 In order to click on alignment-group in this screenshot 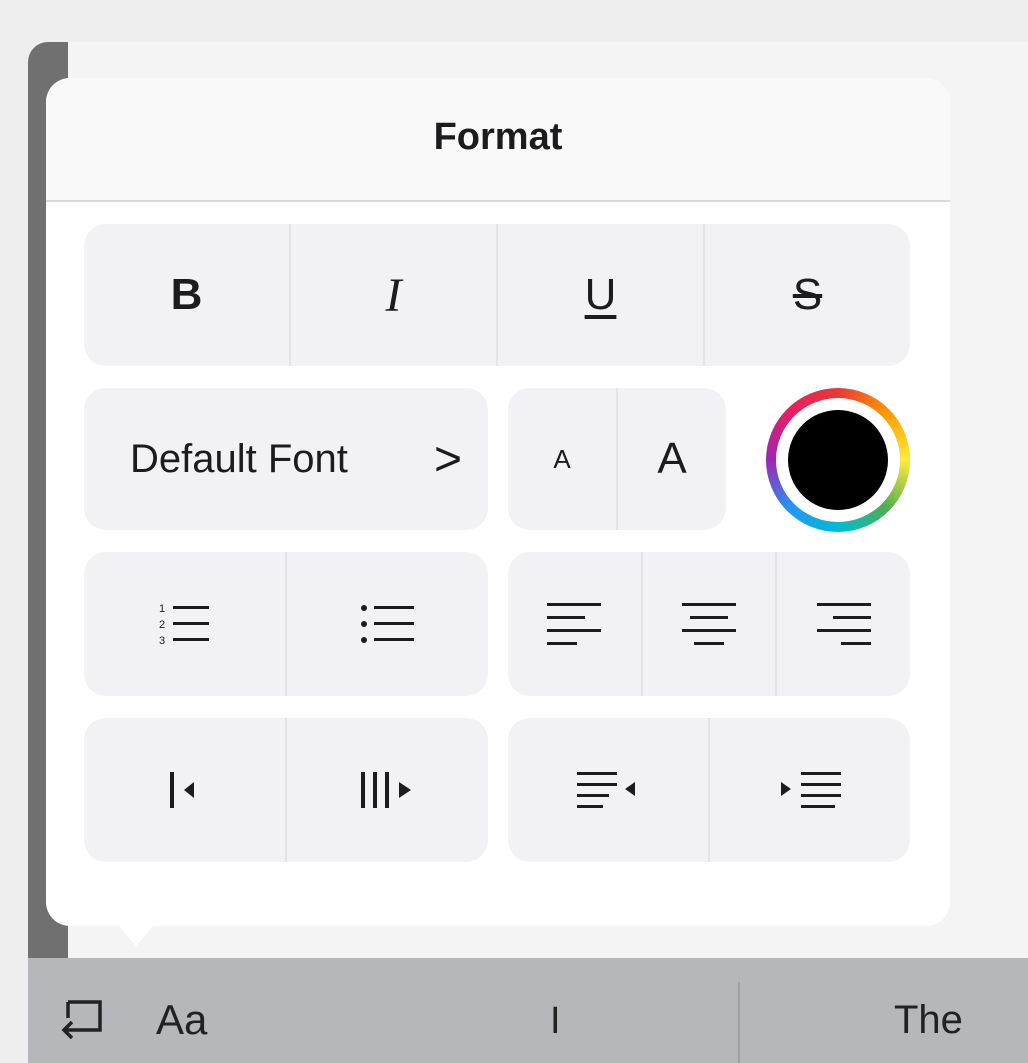, I will do `click(709, 624)`.